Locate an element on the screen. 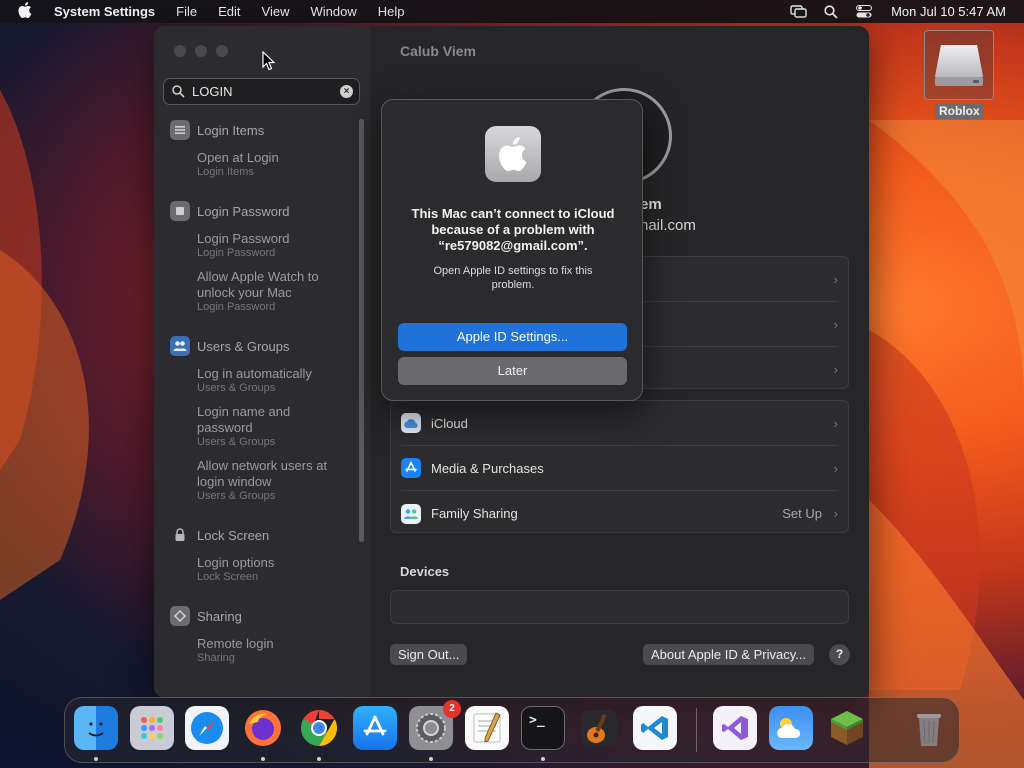  search-field: LOGIN × is located at coordinates (261, 91).